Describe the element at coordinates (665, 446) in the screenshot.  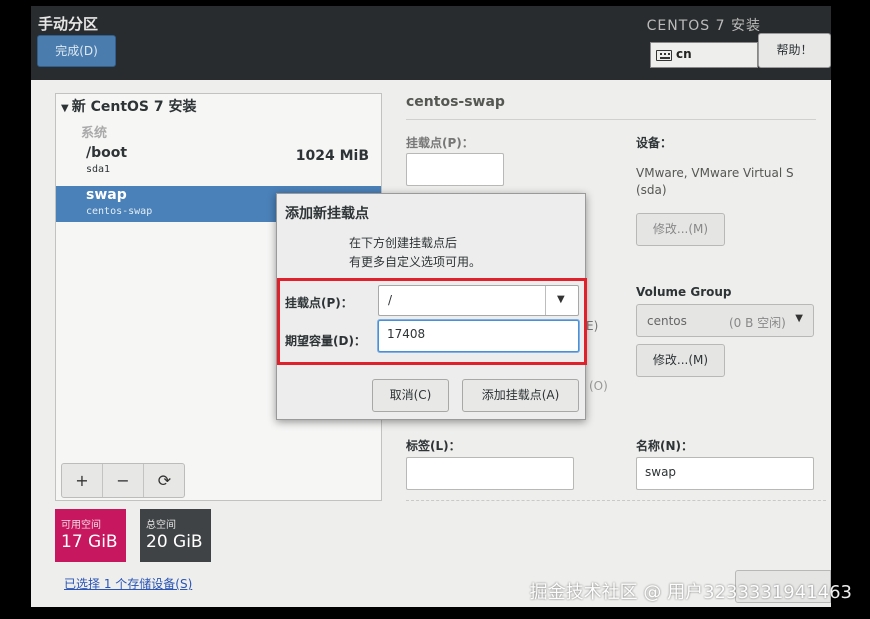
I see `name-label: 名称(N)：` at that location.